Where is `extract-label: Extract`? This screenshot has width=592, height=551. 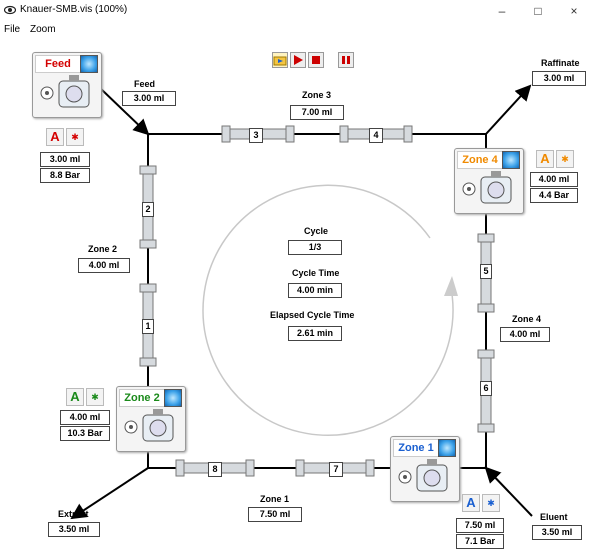
extract-label: Extract is located at coordinates (73, 514).